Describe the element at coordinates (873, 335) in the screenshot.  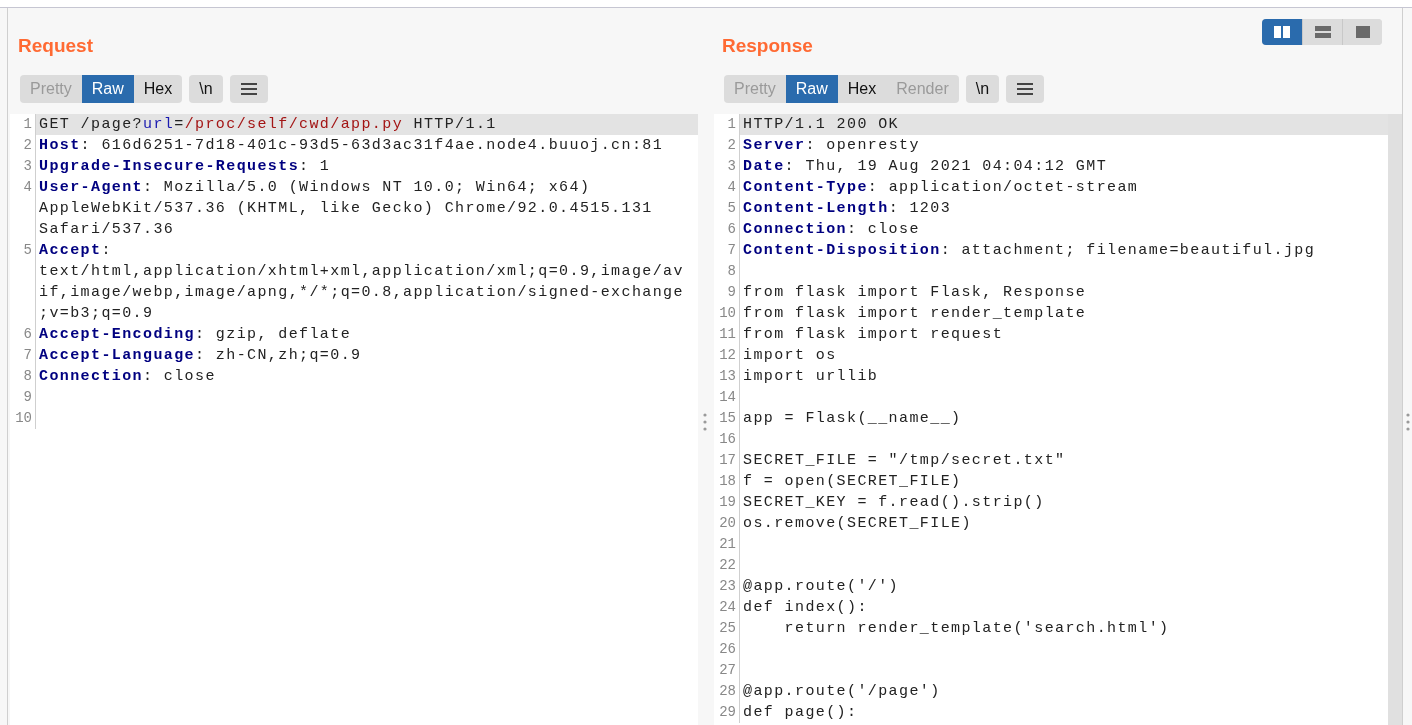
I see `code-line: from flask import request` at that location.